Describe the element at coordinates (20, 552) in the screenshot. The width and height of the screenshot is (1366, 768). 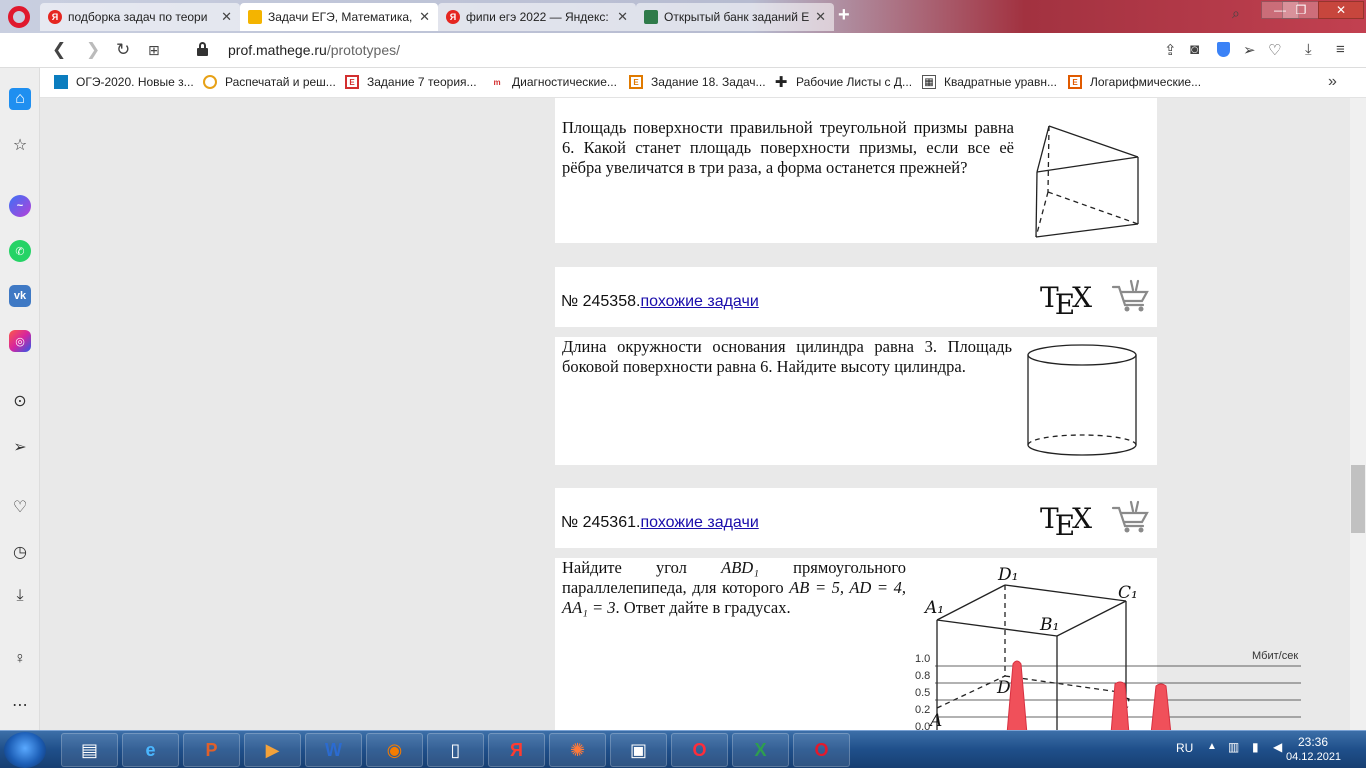
I see `history-icon: ◷` at that location.